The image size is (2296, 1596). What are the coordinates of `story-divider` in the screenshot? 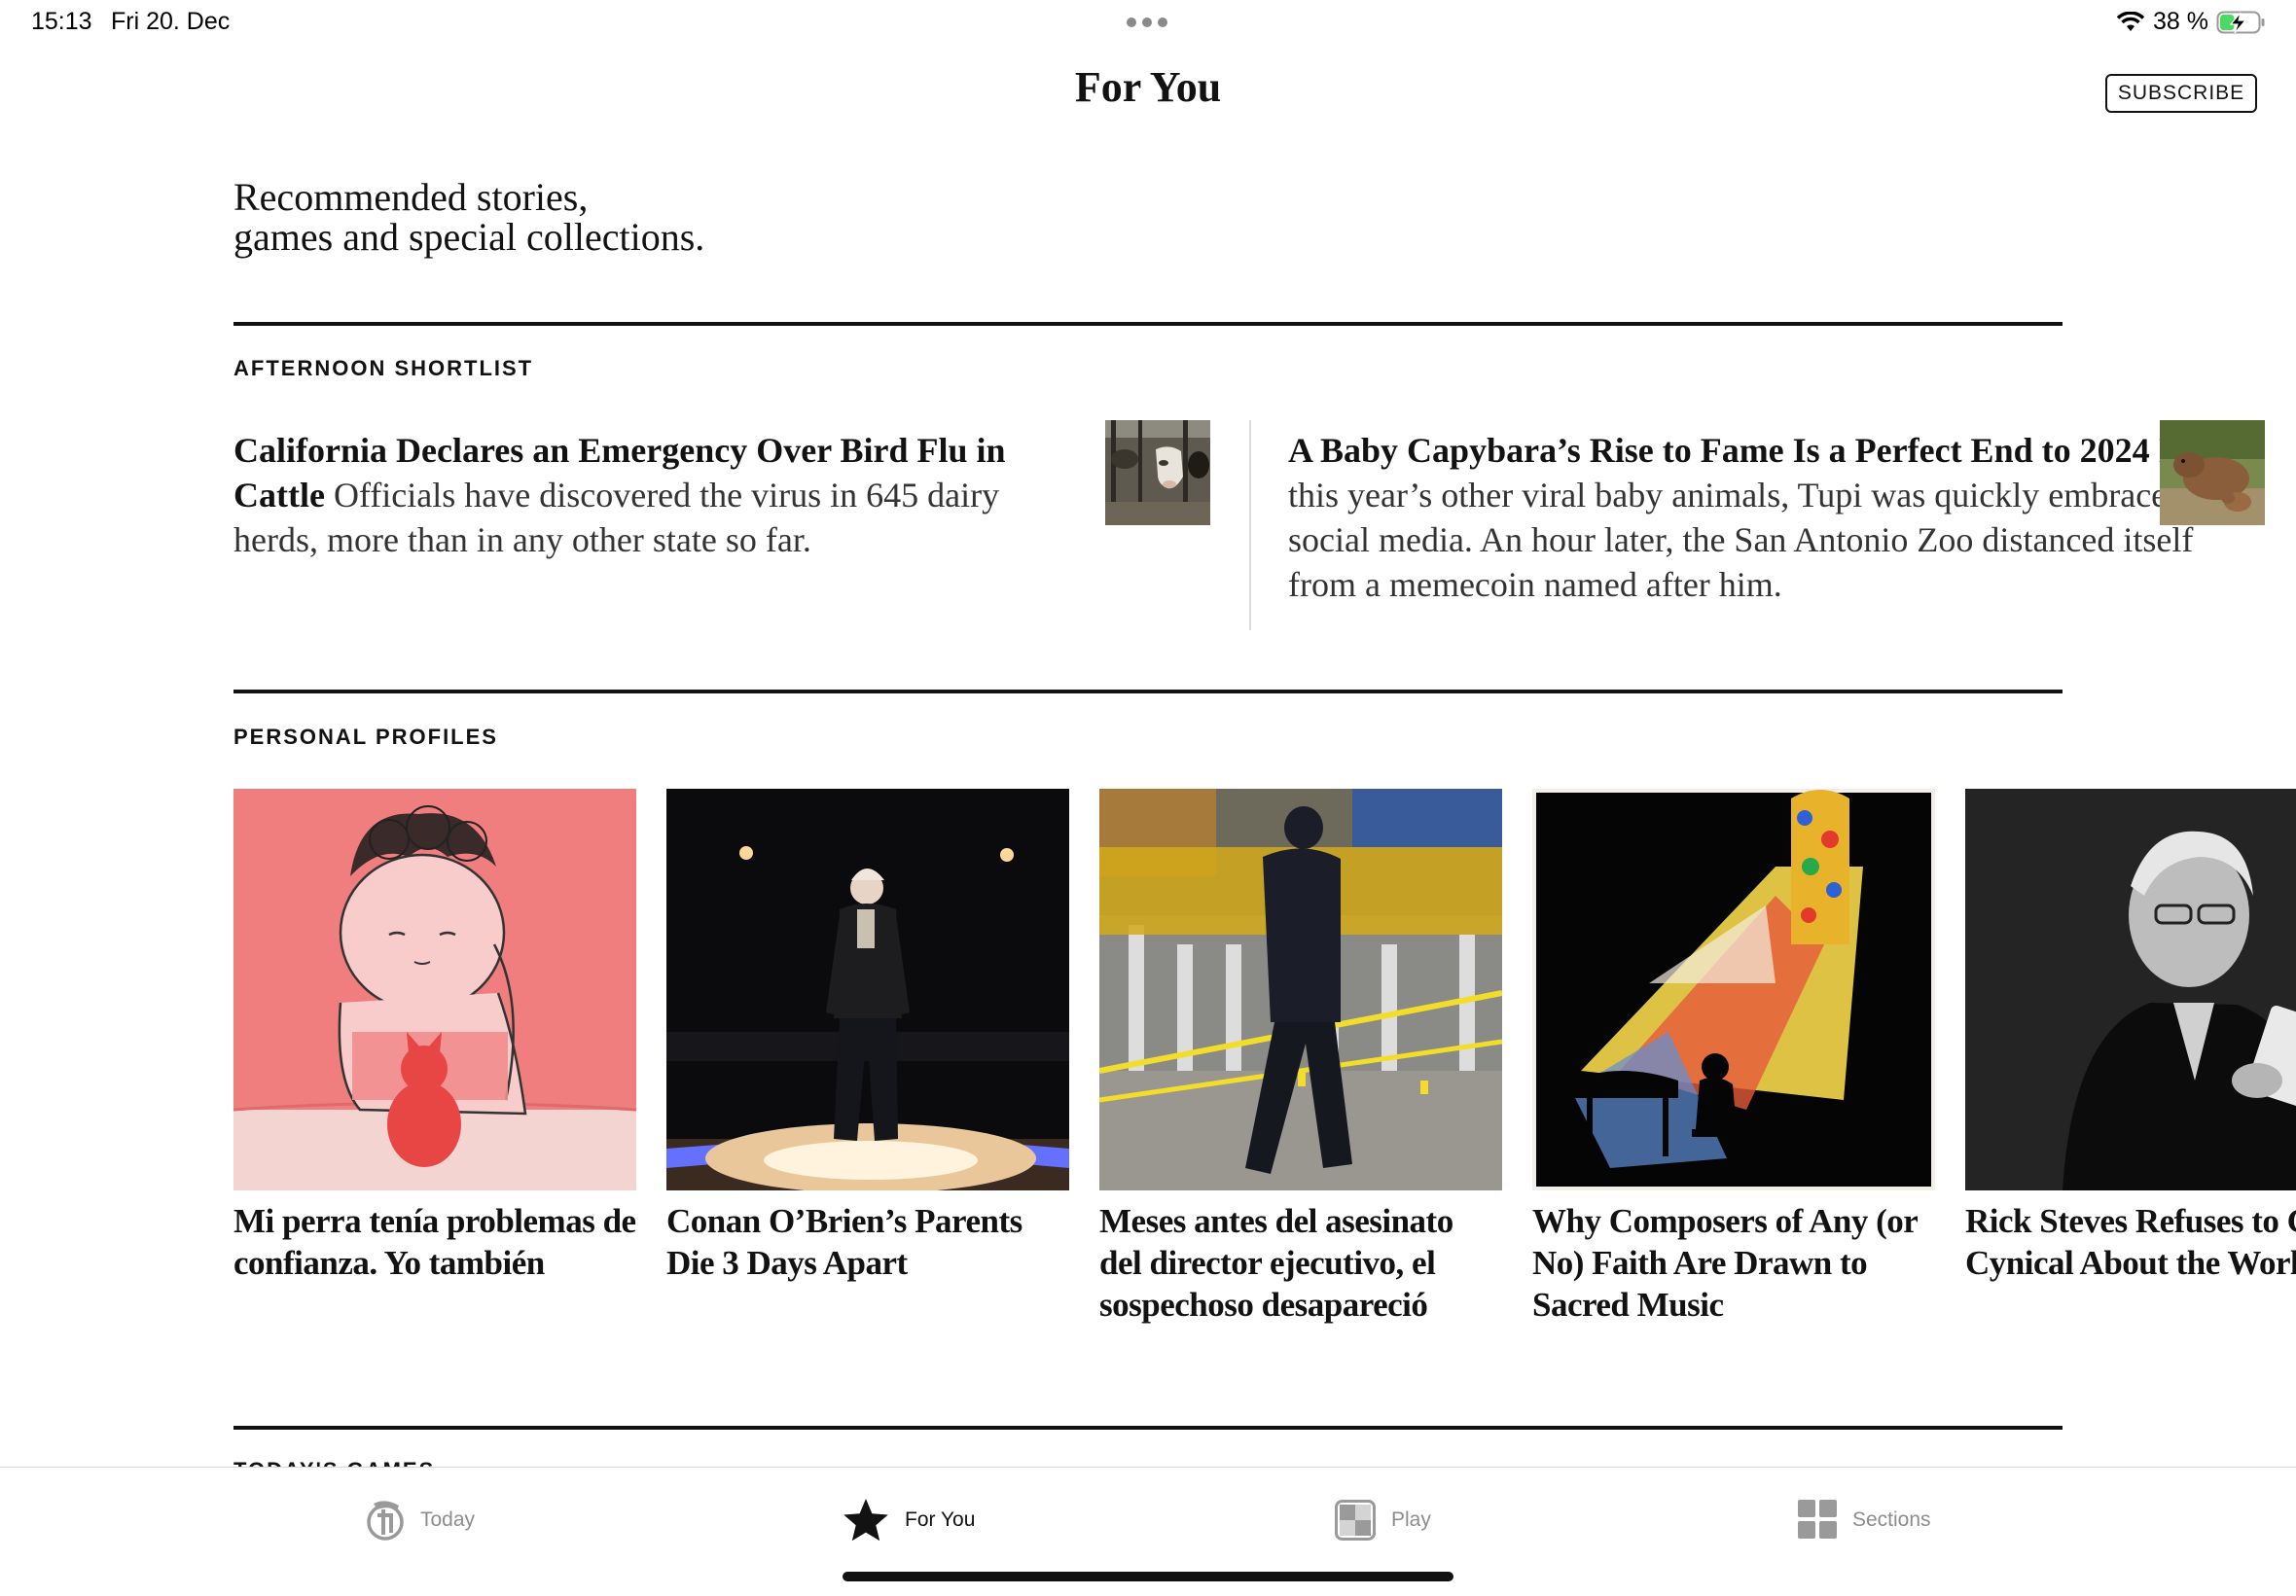 It's located at (1250, 525).